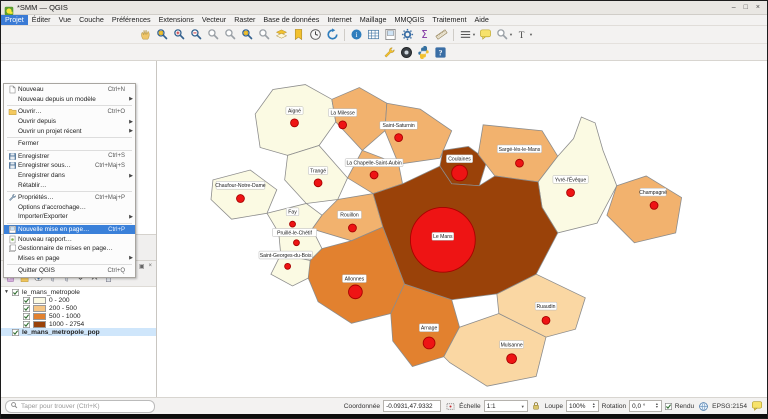 Image resolution: width=768 pixels, height=419 pixels. Describe the element at coordinates (582, 406) in the screenshot. I see `magnifier-field: ▲▼` at that location.